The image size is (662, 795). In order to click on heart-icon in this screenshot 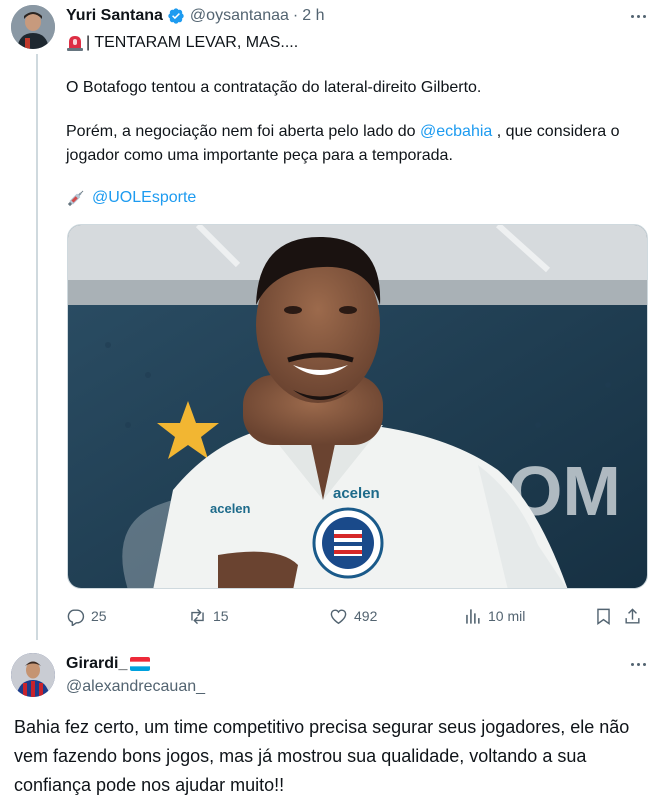, I will do `click(338, 616)`.